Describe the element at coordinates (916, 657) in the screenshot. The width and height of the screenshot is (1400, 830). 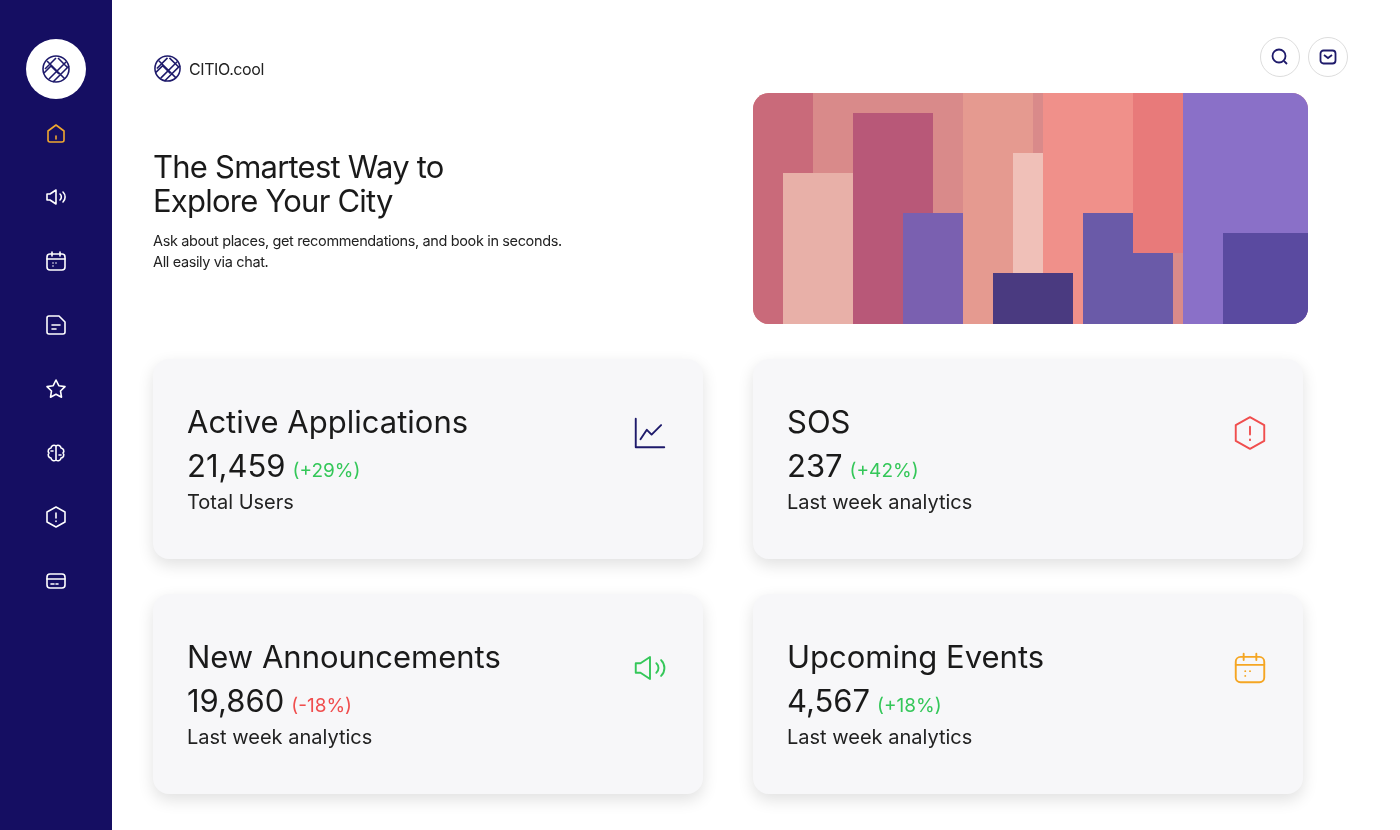
I see `card-title: Upcoming Events` at that location.